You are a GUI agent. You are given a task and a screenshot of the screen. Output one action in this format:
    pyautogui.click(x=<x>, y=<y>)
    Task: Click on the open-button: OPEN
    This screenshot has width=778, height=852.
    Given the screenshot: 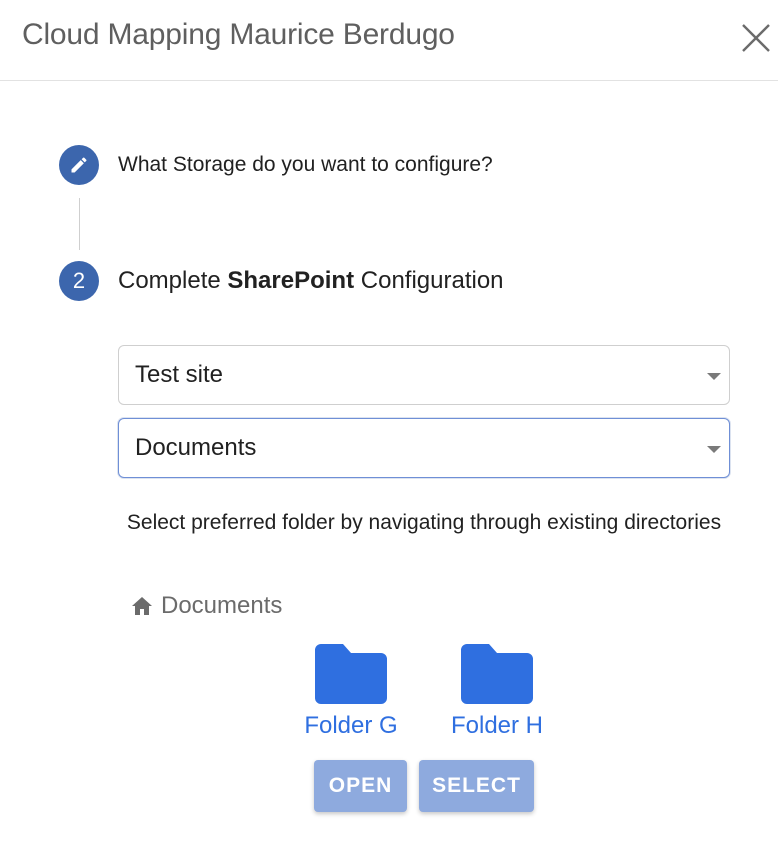 What is the action you would take?
    pyautogui.click(x=360, y=786)
    